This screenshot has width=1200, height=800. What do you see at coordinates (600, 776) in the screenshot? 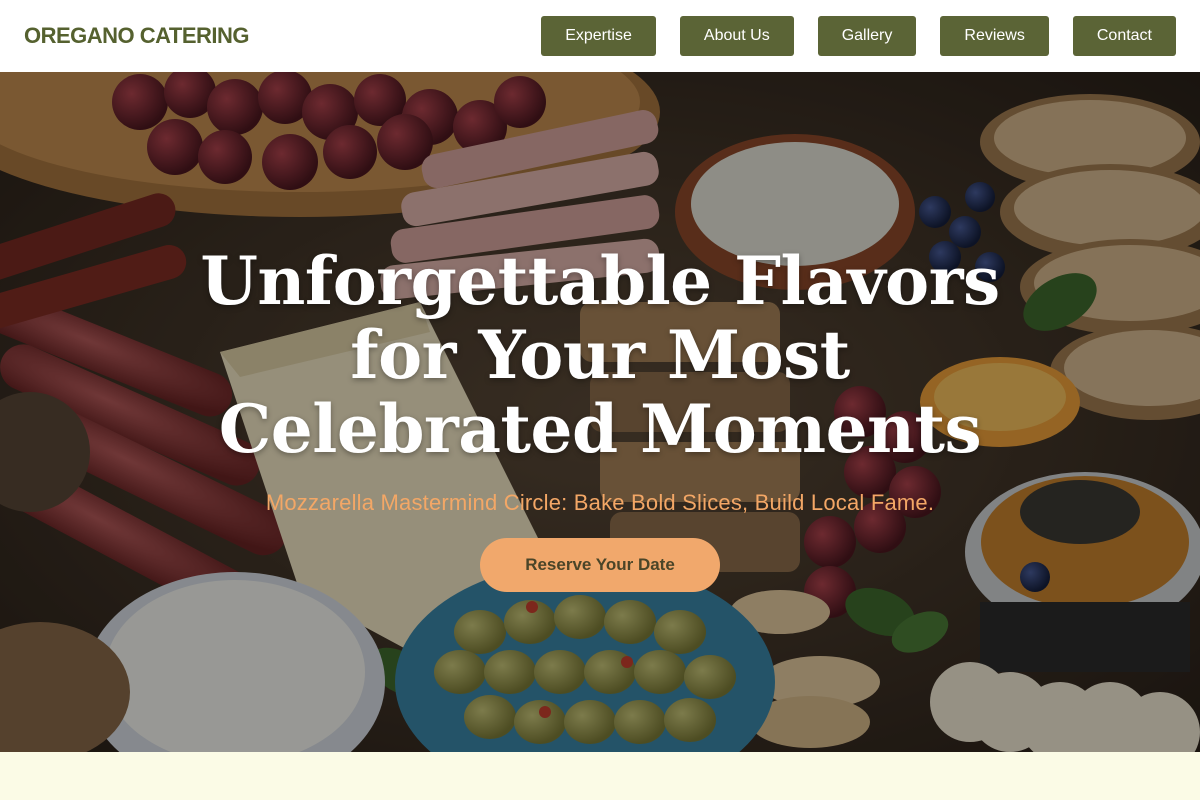
I see `next-section` at bounding box center [600, 776].